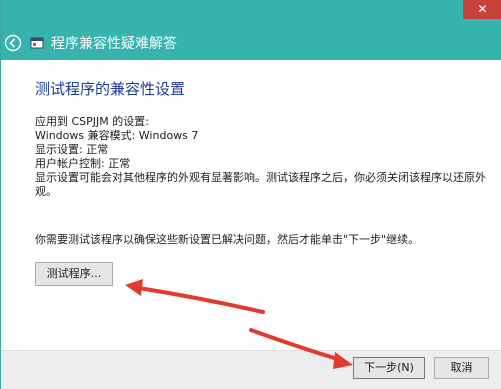  I want to click on uac-setting-text: 用户帐户控制: 正常, so click(83, 163).